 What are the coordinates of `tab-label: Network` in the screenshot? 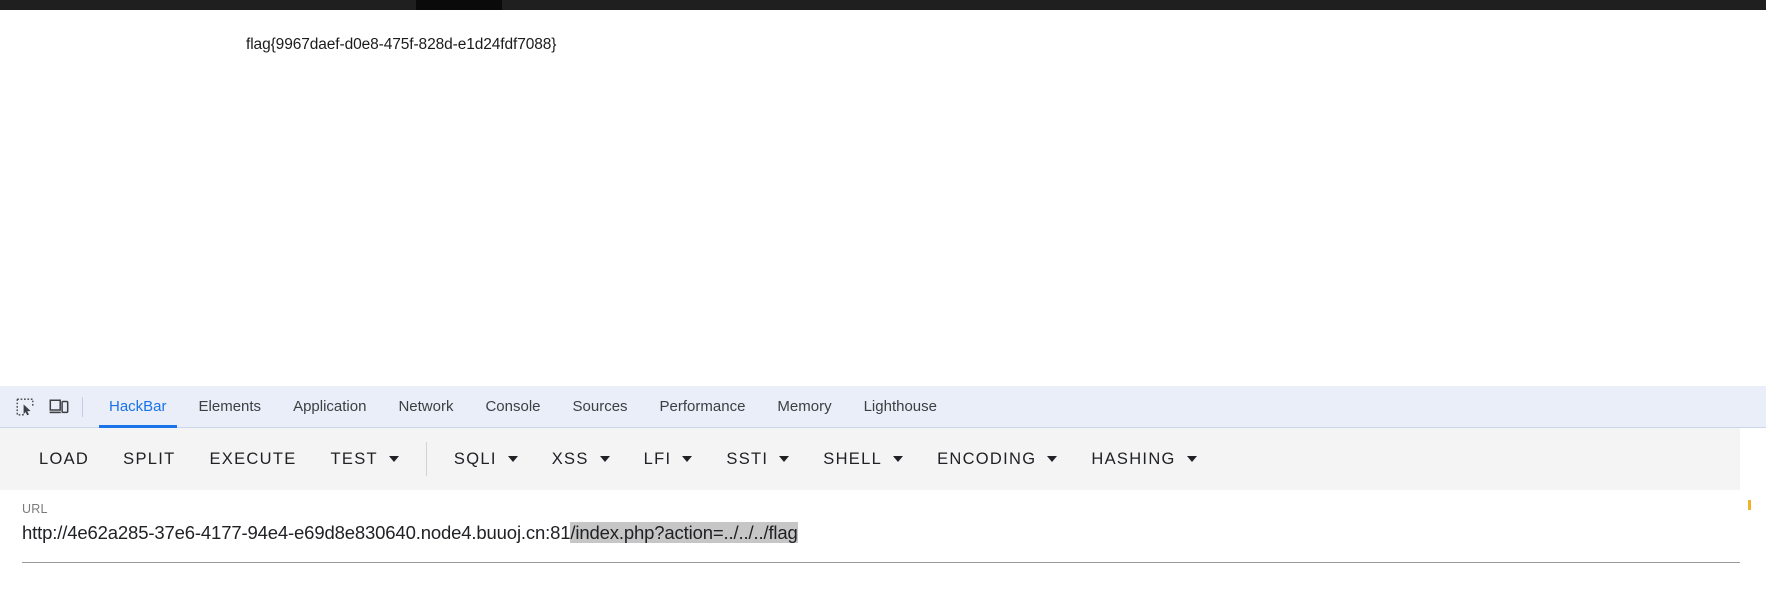 It's located at (426, 406).